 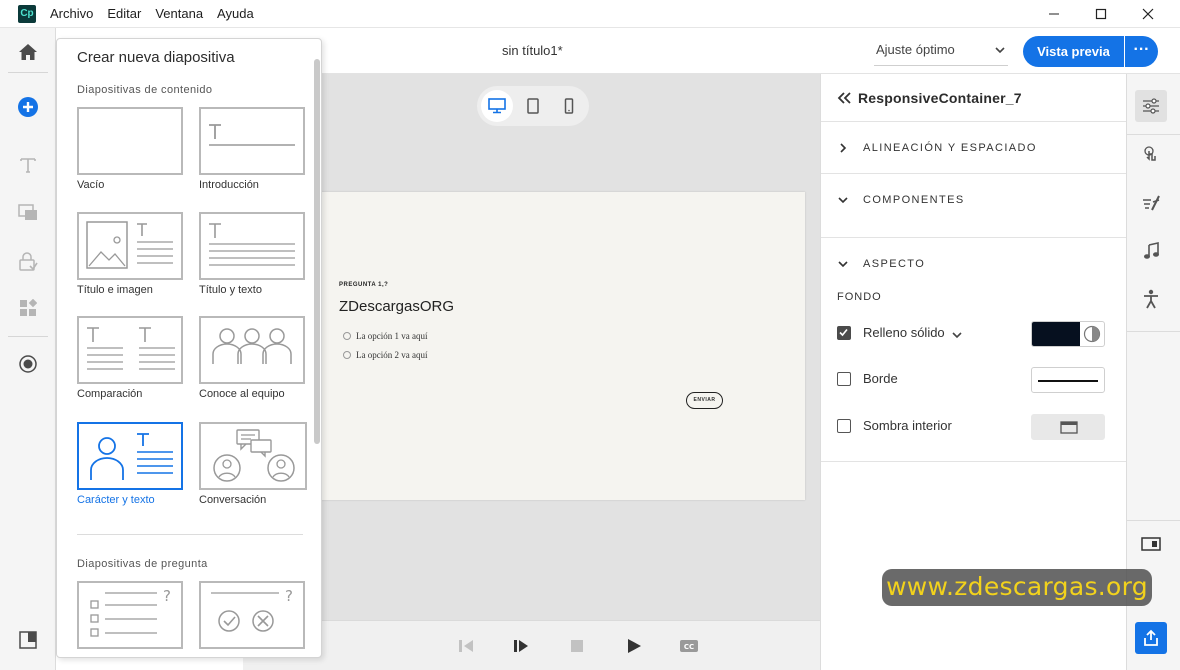 I want to click on text-icon, so click(x=28, y=165).